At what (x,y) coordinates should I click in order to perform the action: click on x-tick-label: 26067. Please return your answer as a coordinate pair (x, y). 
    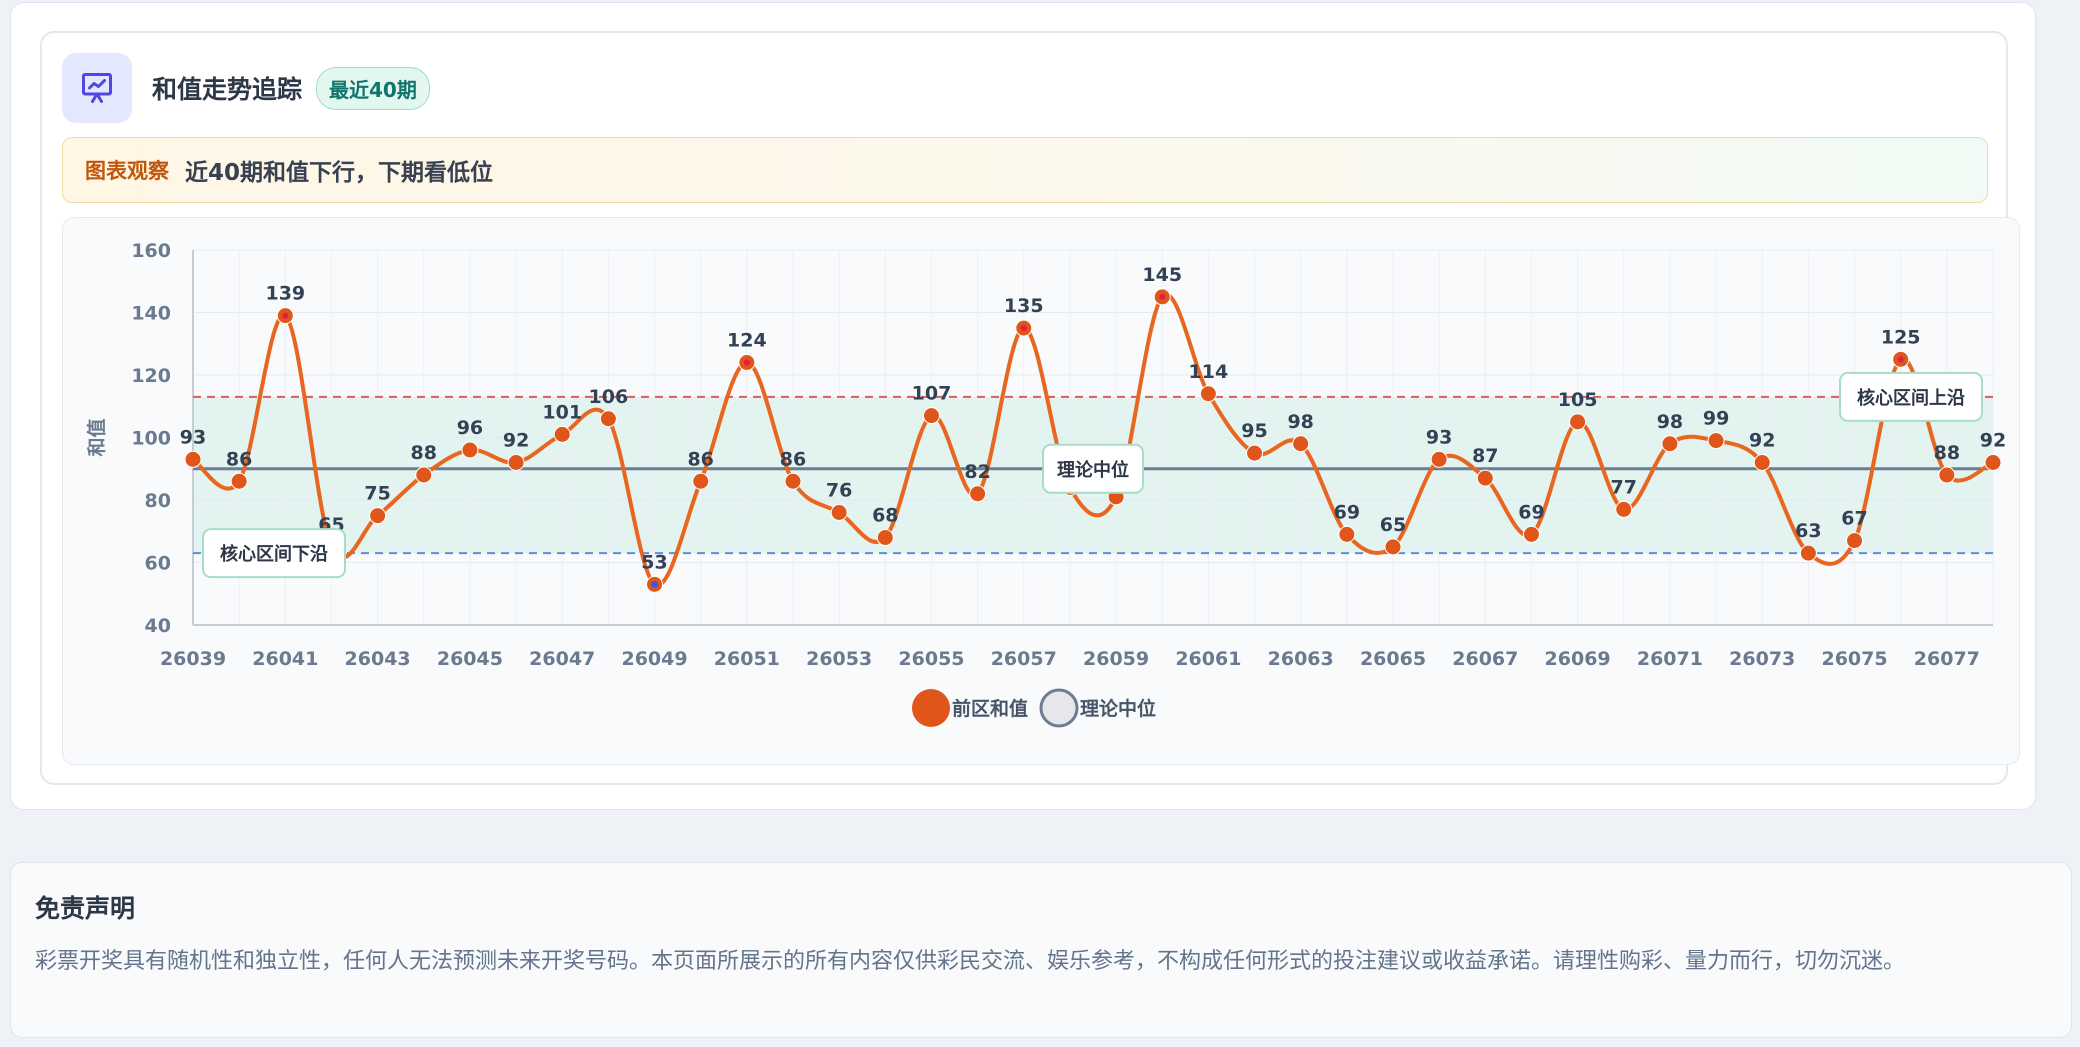
    Looking at the image, I should click on (1485, 659).